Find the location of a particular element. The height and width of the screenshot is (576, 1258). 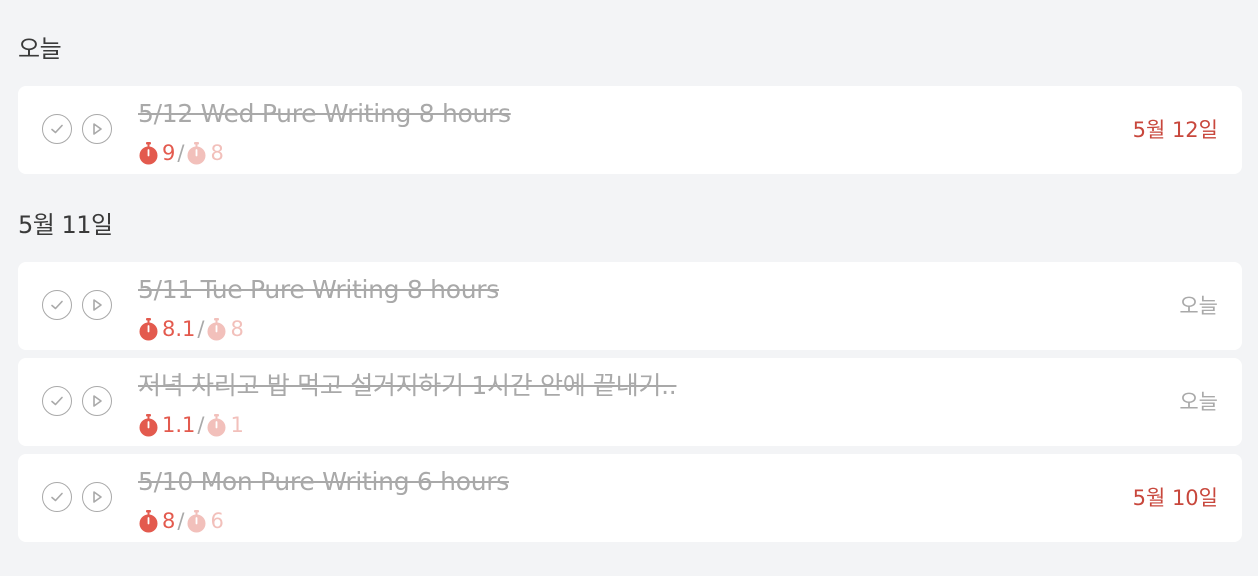

due-date: 5월 10일 is located at coordinates (1175, 498).